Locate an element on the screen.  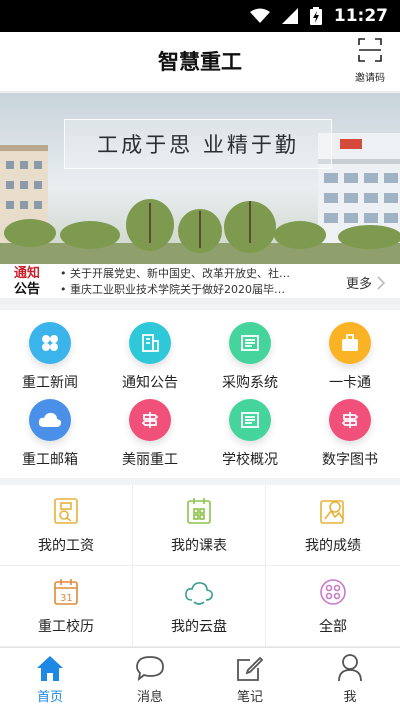
note-icon is located at coordinates (250, 668).